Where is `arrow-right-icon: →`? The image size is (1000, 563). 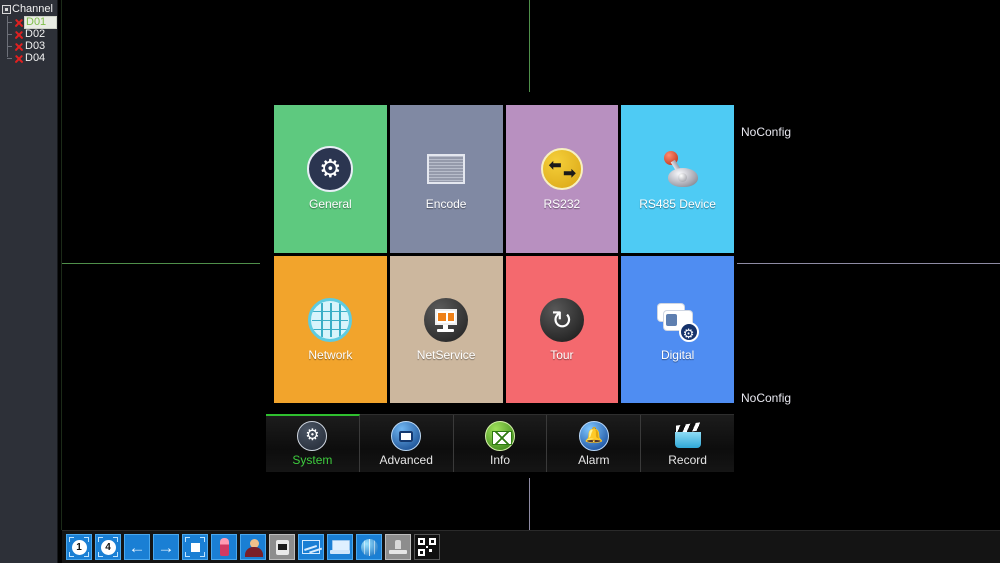 arrow-right-icon: → is located at coordinates (166, 547).